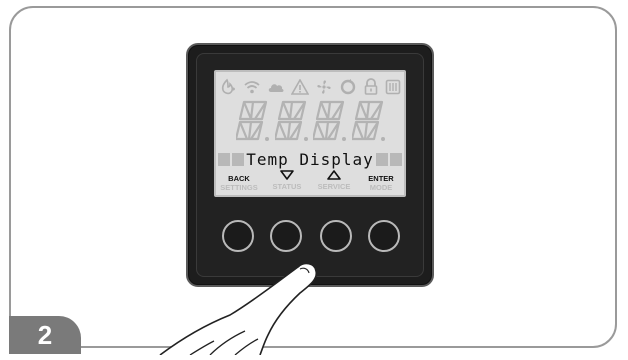  I want to click on settings-label: SETTINGS, so click(239, 187).